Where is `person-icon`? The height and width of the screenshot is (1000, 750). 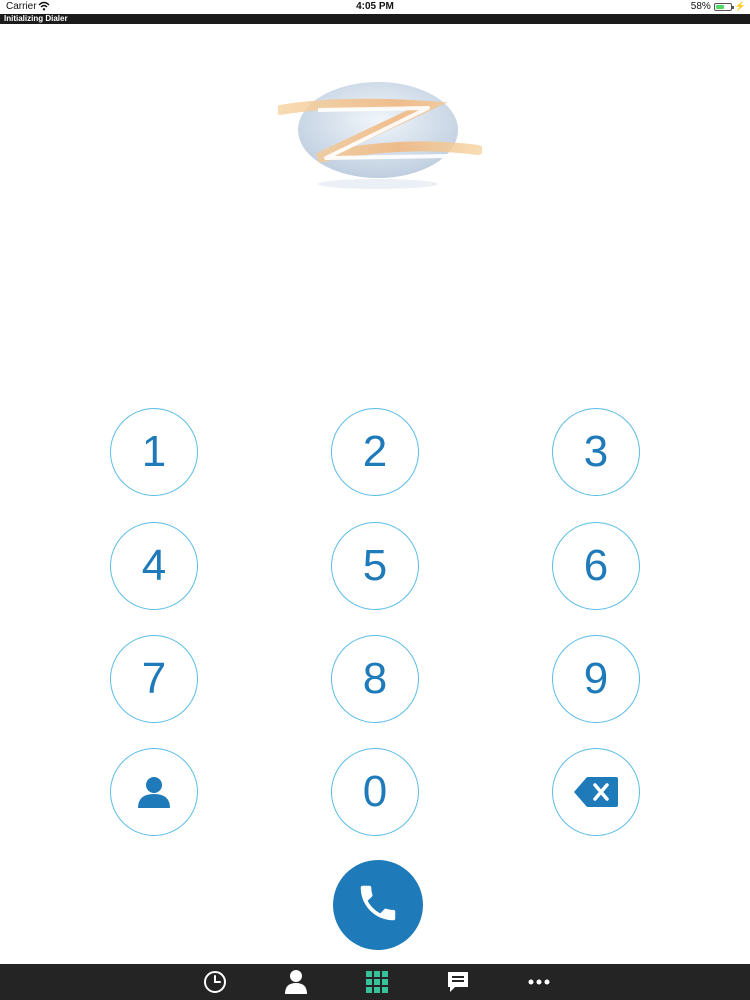
person-icon is located at coordinates (154, 792).